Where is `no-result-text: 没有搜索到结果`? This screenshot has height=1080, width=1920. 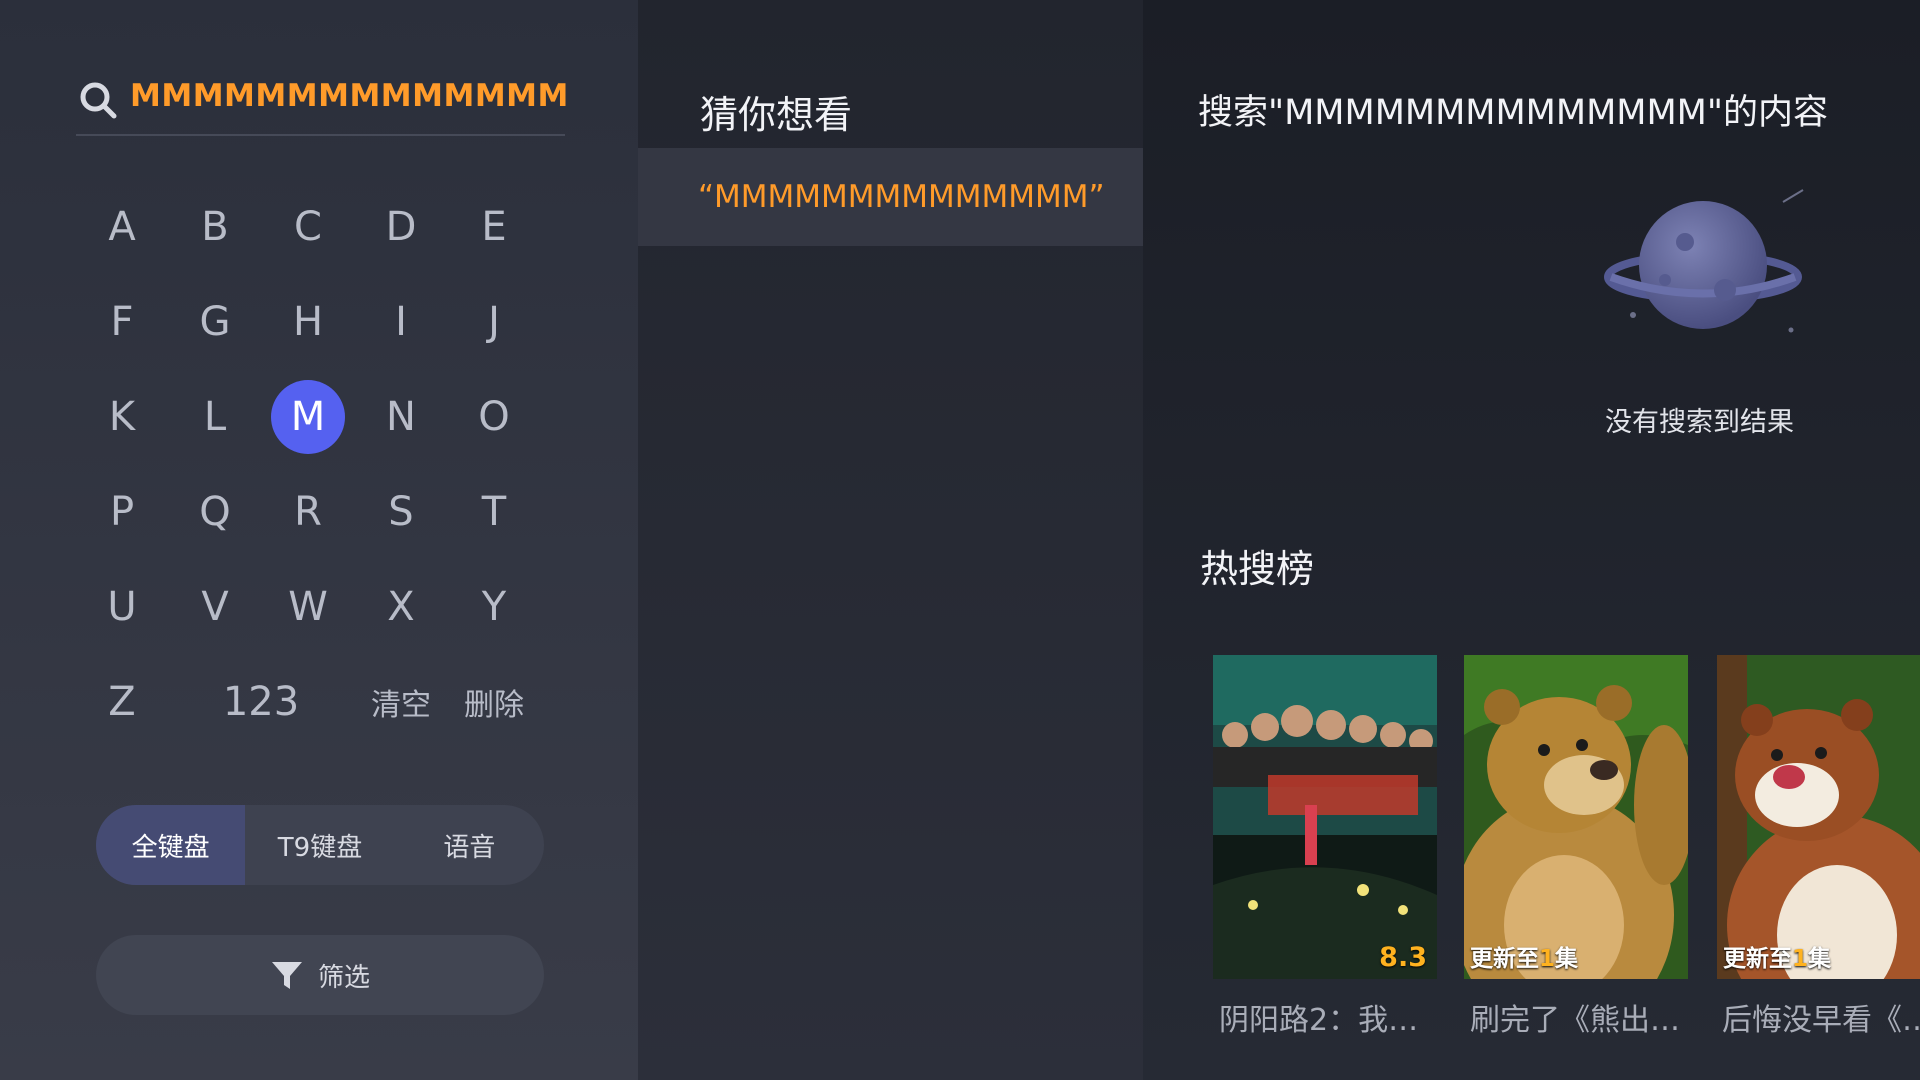 no-result-text: 没有搜索到结果 is located at coordinates (1699, 422).